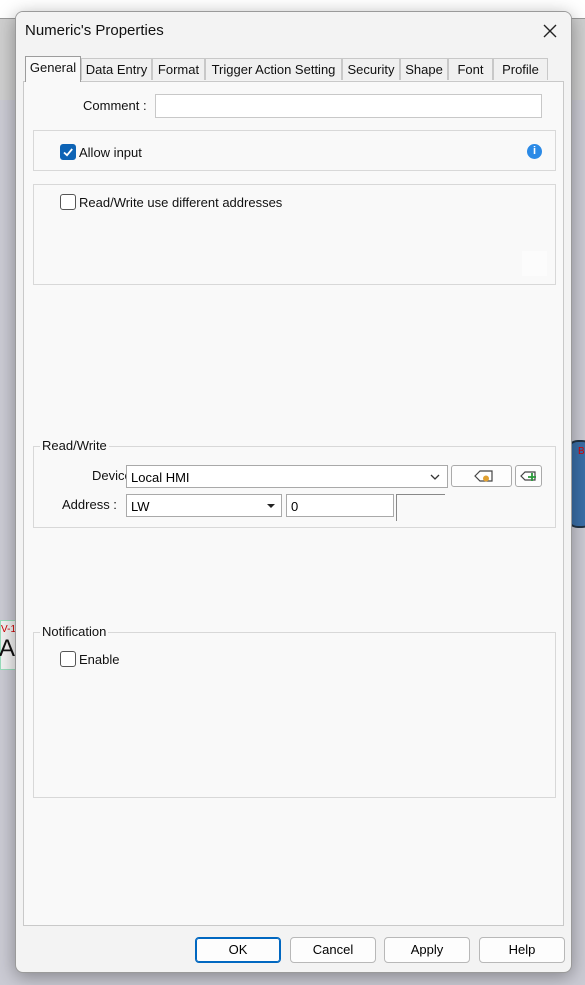 The width and height of the screenshot is (585, 985). I want to click on tab-data-entry: Data Entry, so click(116, 69).